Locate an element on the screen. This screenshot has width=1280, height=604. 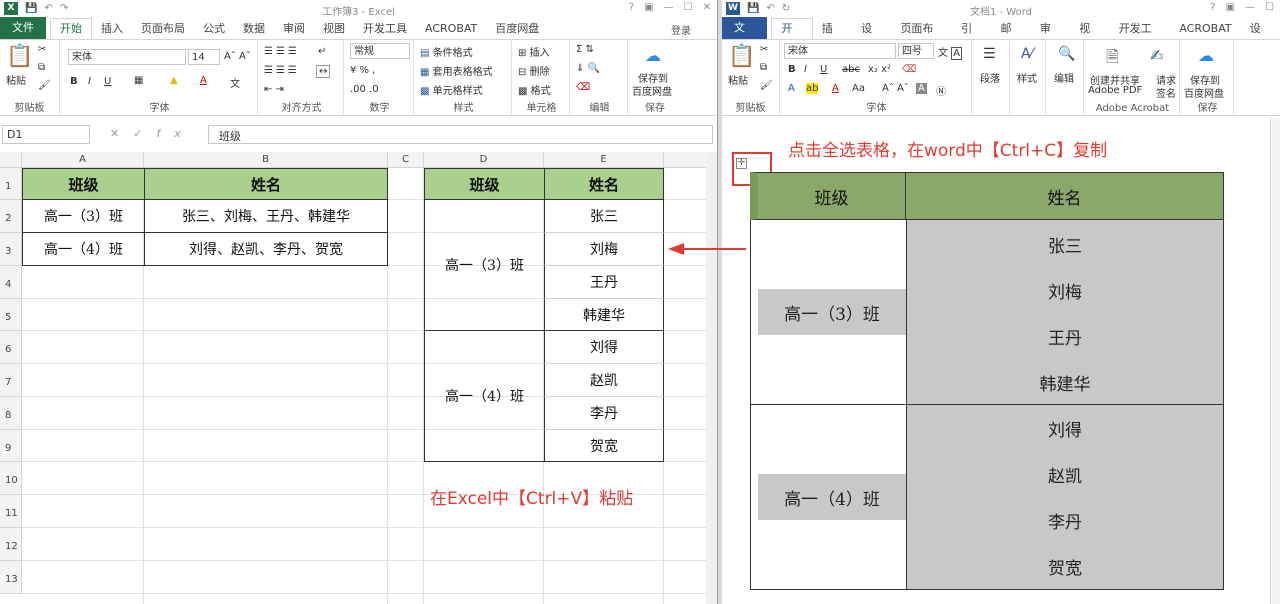
table1-header-name: 姓名 is located at coordinates (266, 184).